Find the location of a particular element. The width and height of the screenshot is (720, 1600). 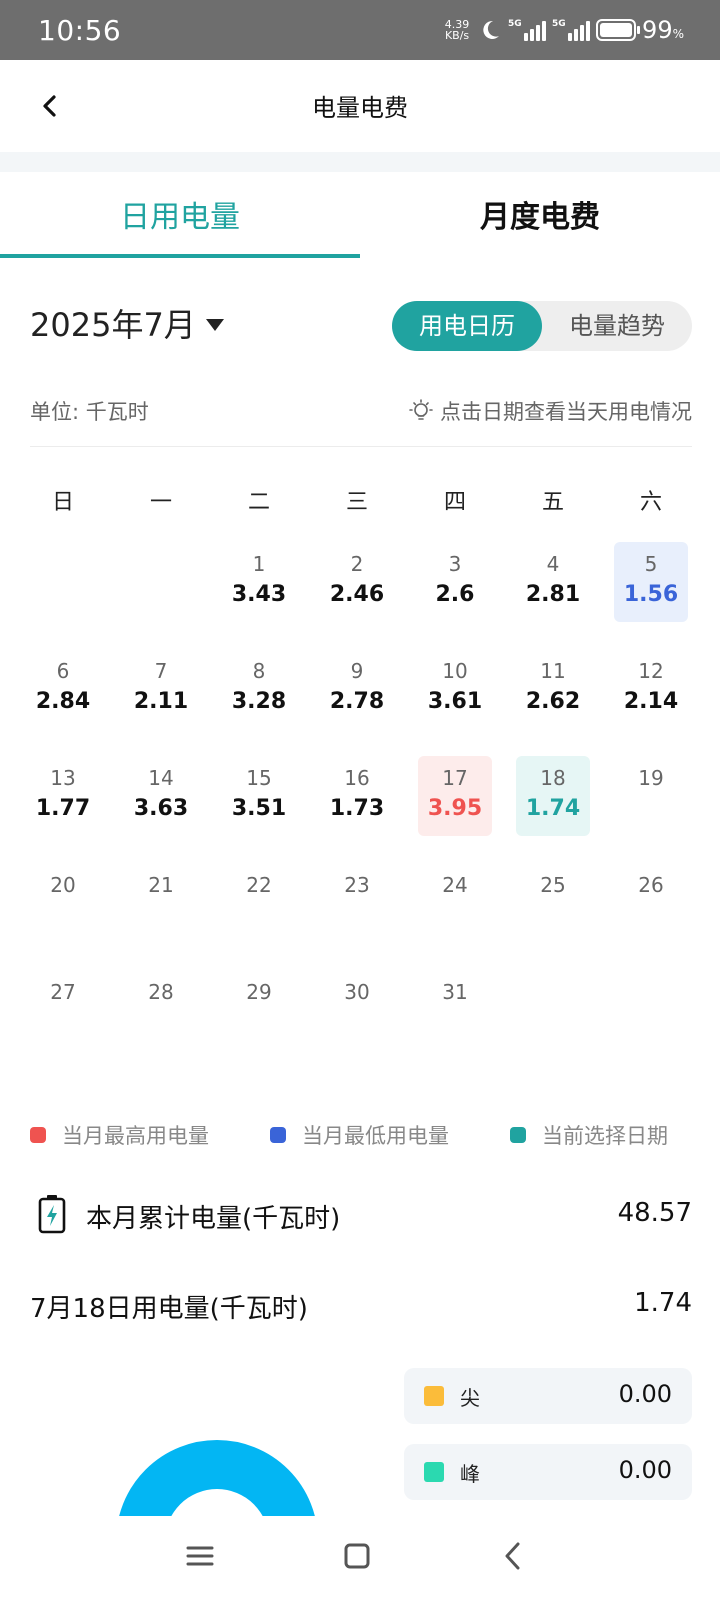

day-number: 15 is located at coordinates (259, 778).